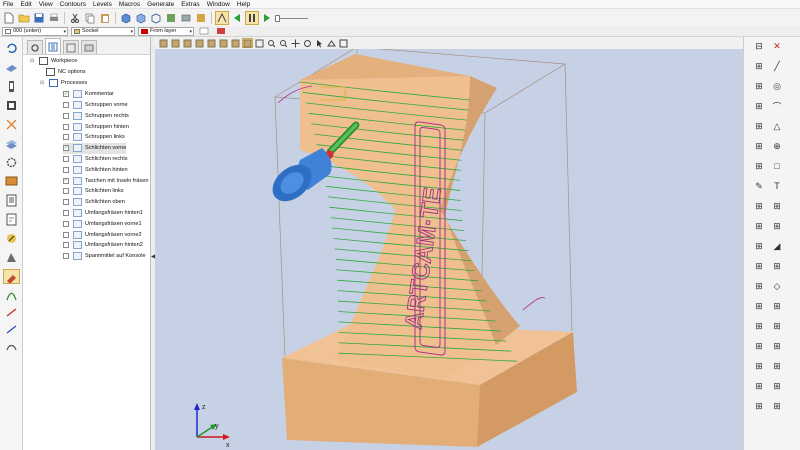  What do you see at coordinates (95, 159) in the screenshot?
I see `process-item: Schlichten rechts` at bounding box center [95, 159].